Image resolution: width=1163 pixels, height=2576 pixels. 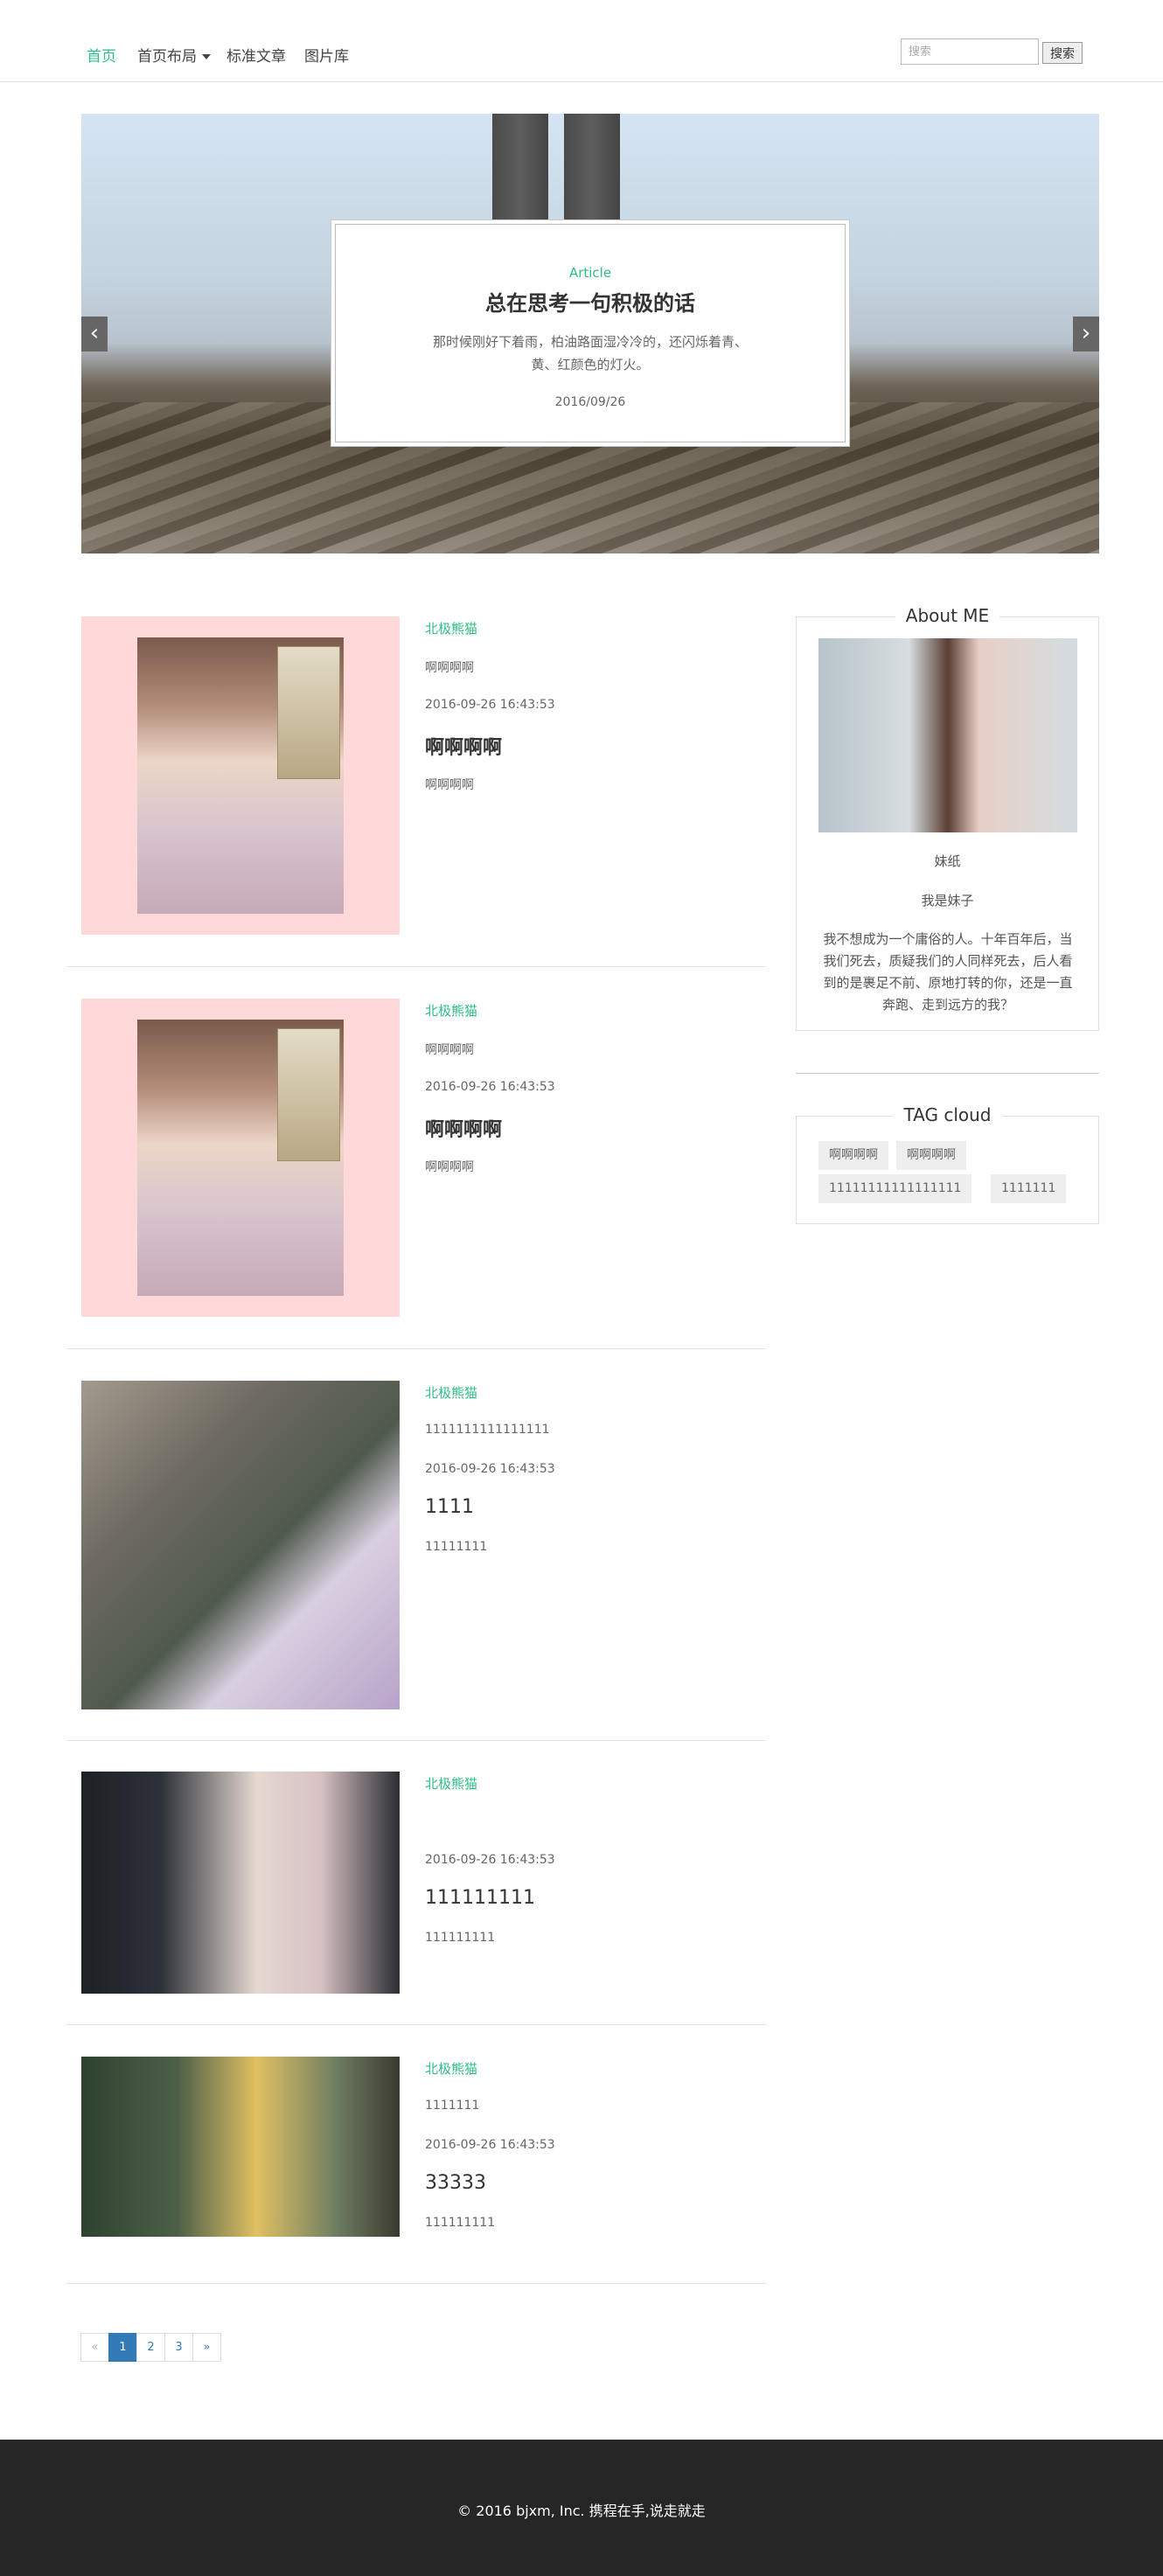 What do you see at coordinates (947, 1073) in the screenshot?
I see `sidebar-divider` at bounding box center [947, 1073].